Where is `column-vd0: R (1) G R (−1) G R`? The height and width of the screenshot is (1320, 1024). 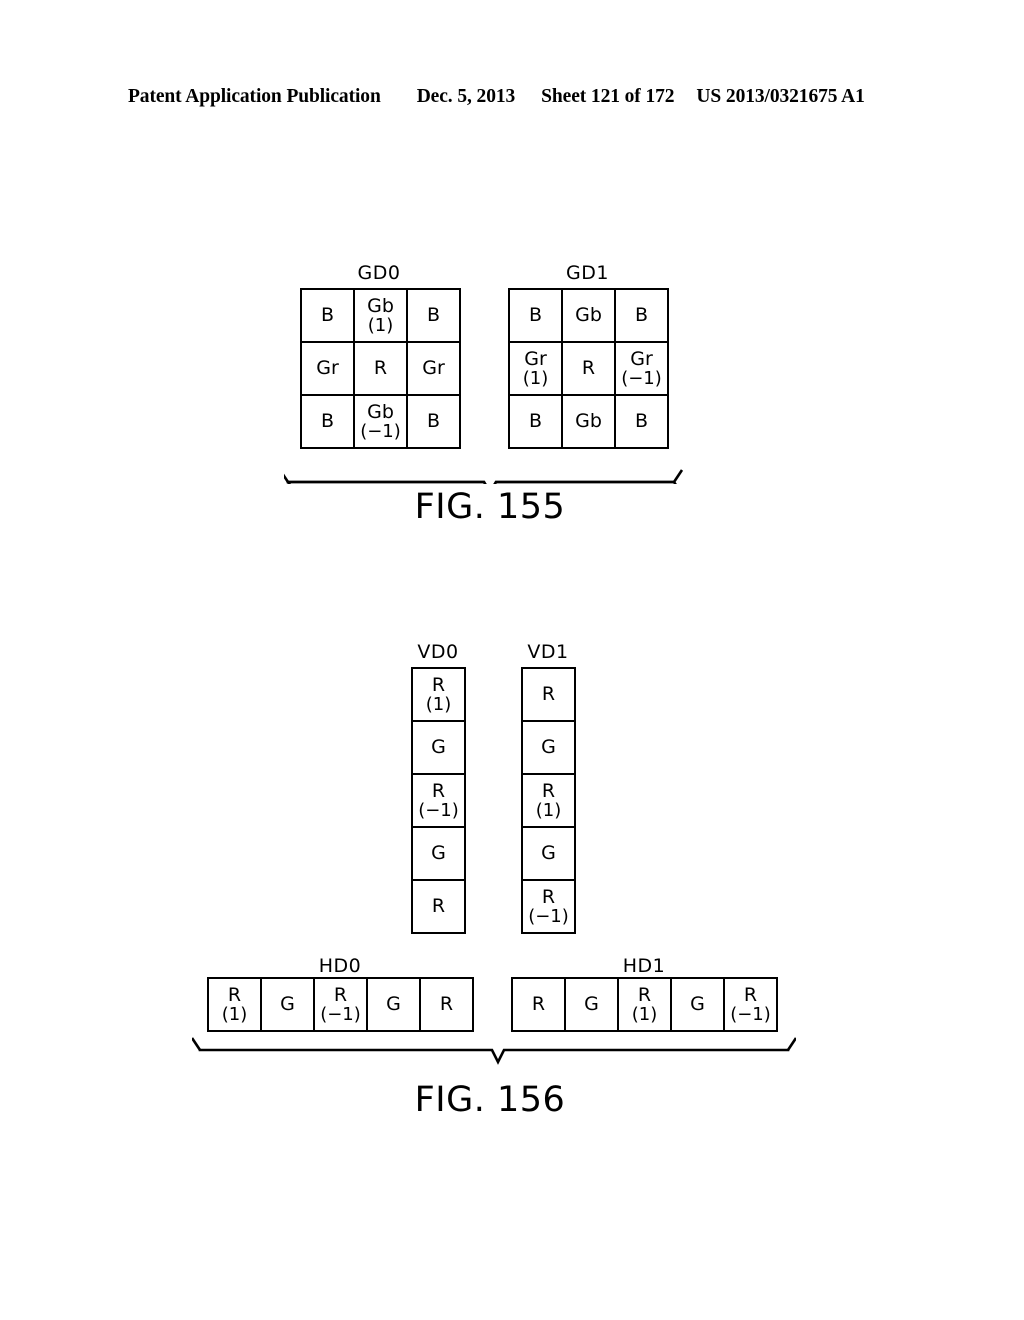
column-vd0: R (1) G R (−1) G R is located at coordinates (438, 800).